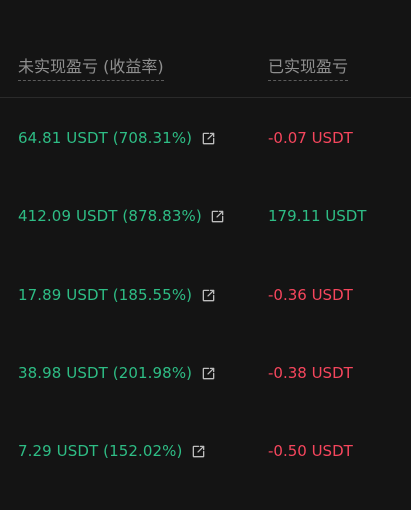  What do you see at coordinates (105, 373) in the screenshot?
I see `unrealized-pnl-value: 38.98 USDT (201.98%)` at bounding box center [105, 373].